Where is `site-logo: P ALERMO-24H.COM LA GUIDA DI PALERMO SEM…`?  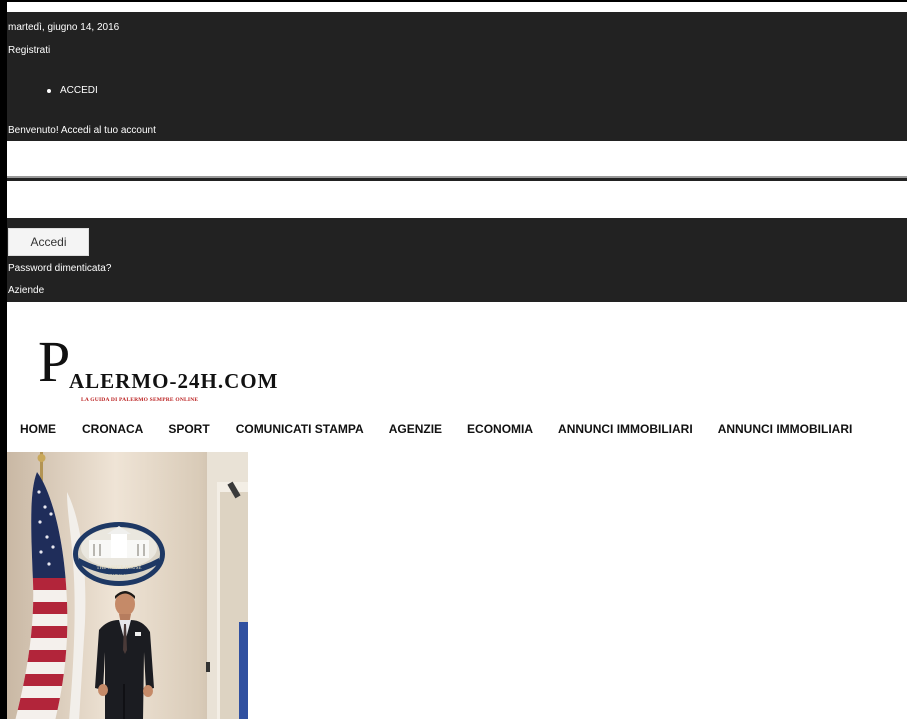 site-logo: P ALERMO-24H.COM LA GUIDA DI PALERMO SEM… is located at coordinates (168, 366).